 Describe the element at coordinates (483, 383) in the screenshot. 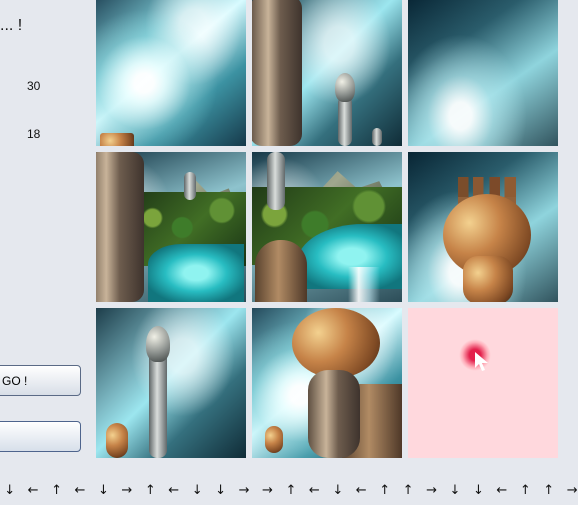

I see `empty-puzzle-space` at that location.